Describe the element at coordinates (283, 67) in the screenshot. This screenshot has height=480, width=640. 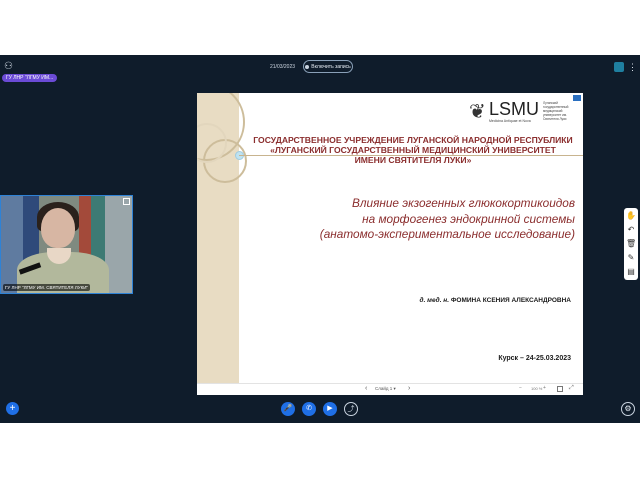
I see `meeting-date: 21/03/2023` at that location.